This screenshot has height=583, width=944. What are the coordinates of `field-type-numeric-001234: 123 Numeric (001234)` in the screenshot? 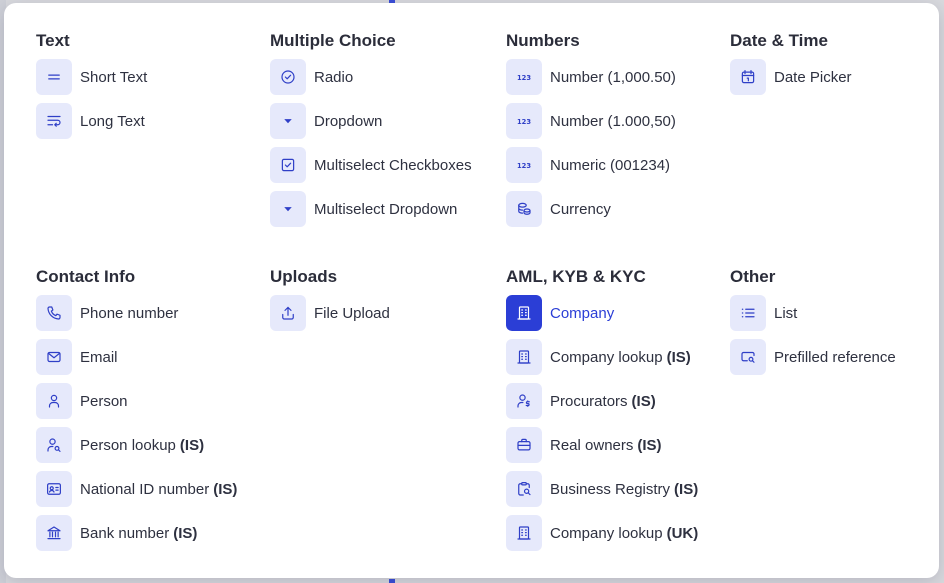 It's located at (591, 165).